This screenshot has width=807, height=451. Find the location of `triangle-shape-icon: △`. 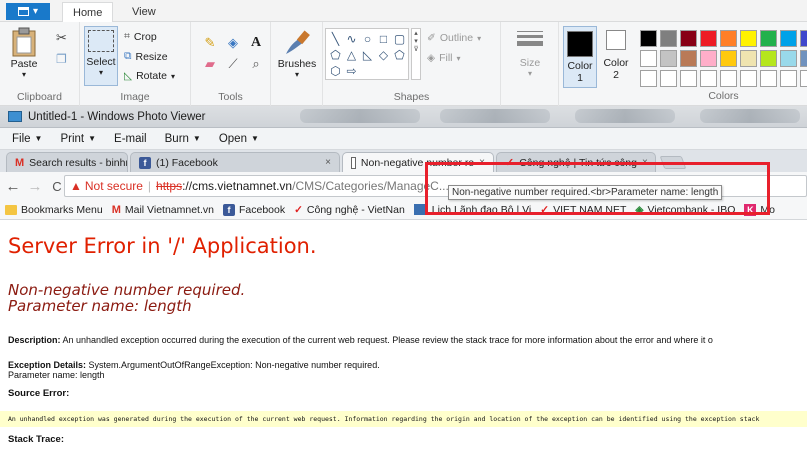

triangle-shape-icon: △ is located at coordinates (351, 54).